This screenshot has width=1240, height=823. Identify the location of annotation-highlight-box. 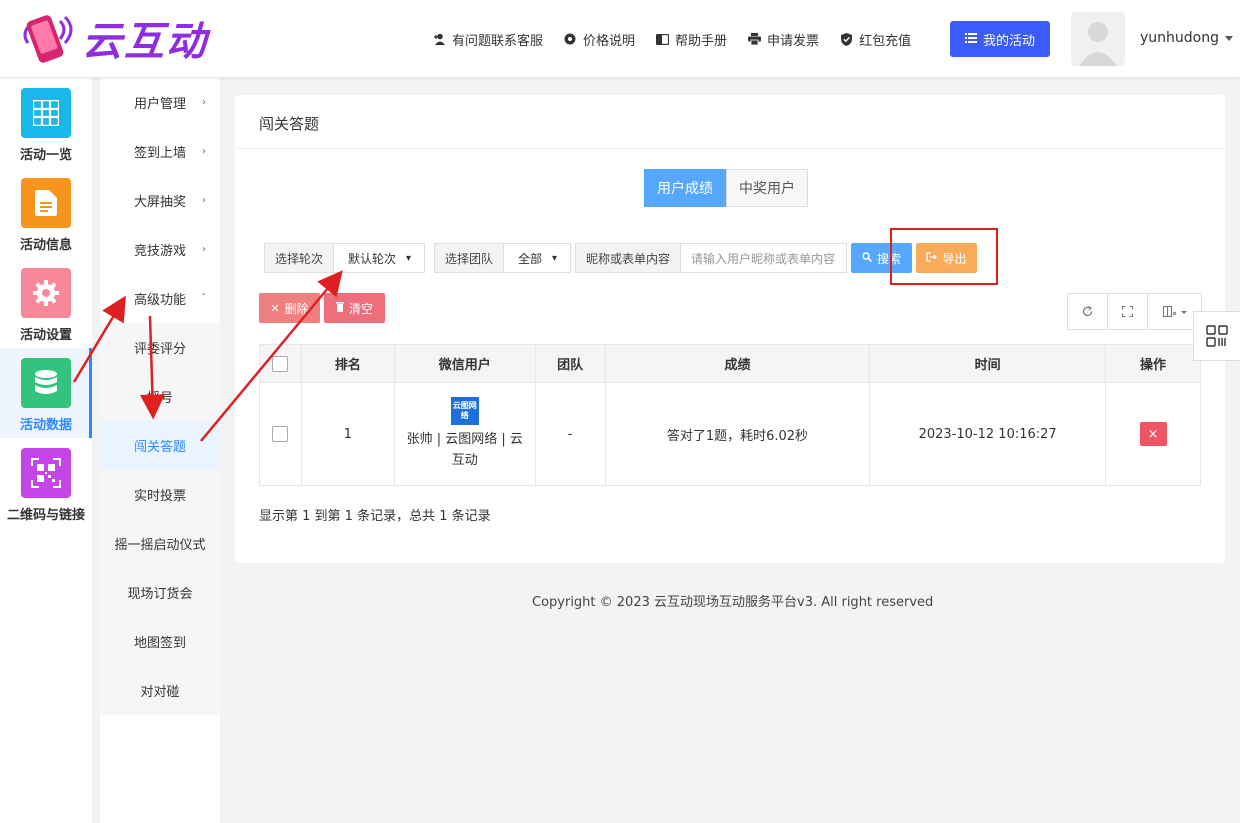
(944, 256).